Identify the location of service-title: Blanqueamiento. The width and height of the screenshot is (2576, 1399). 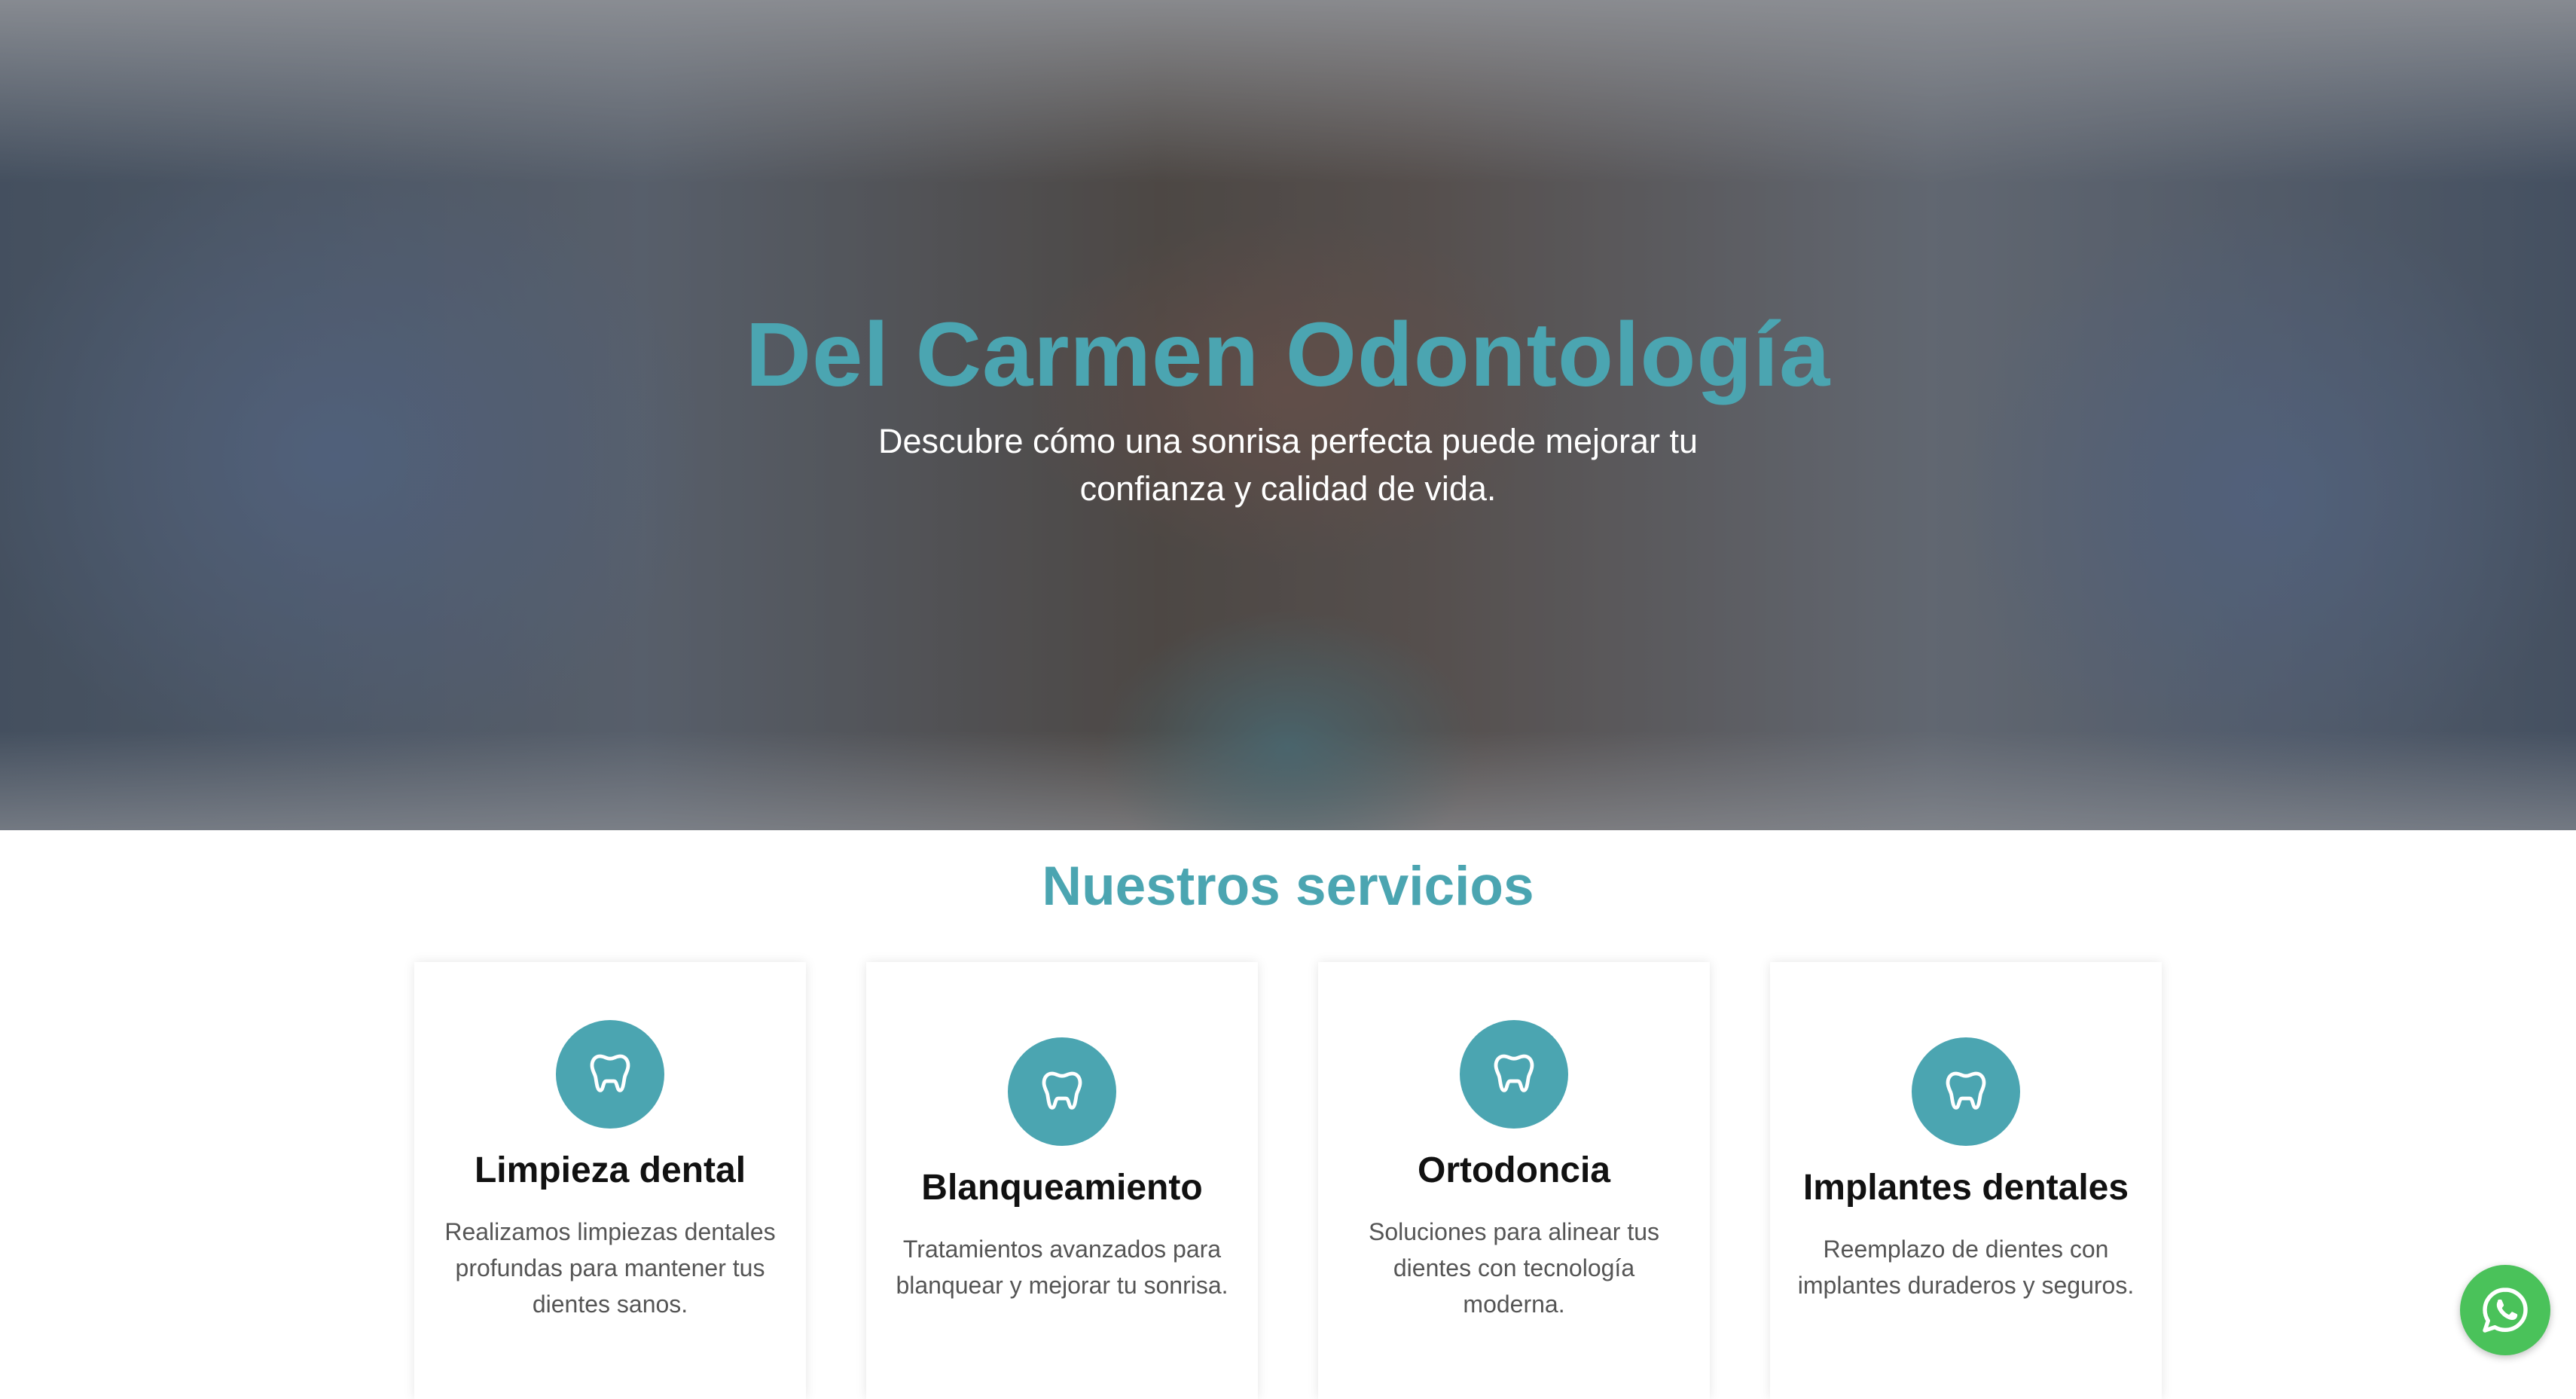
(1062, 1188).